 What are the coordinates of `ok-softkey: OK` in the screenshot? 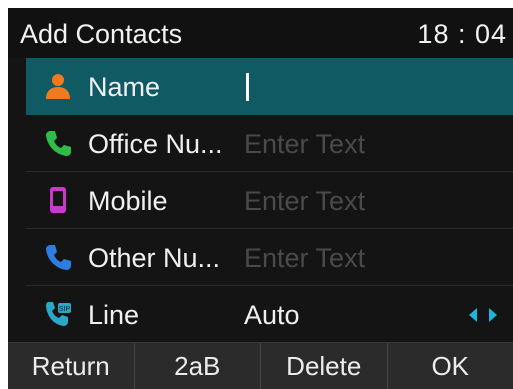 It's located at (450, 366).